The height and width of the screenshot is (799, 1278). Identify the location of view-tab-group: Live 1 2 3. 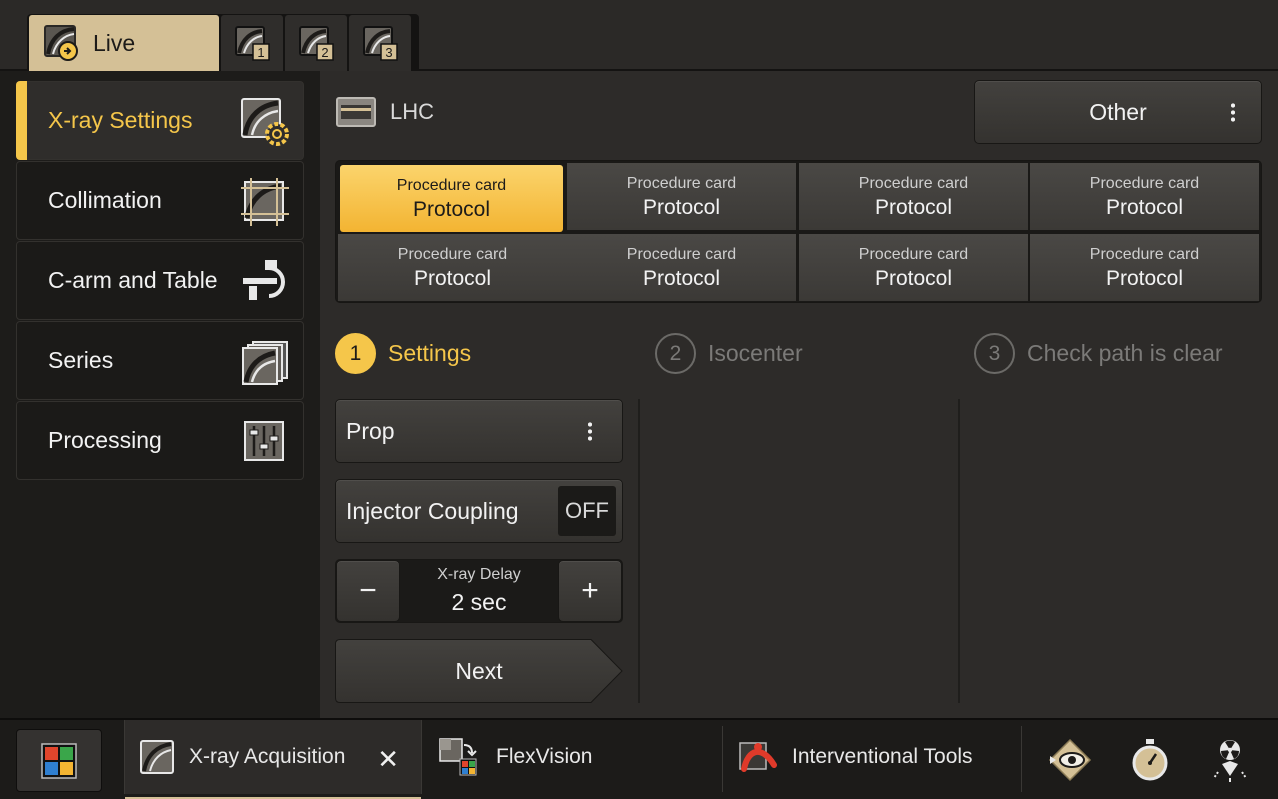
(223, 42).